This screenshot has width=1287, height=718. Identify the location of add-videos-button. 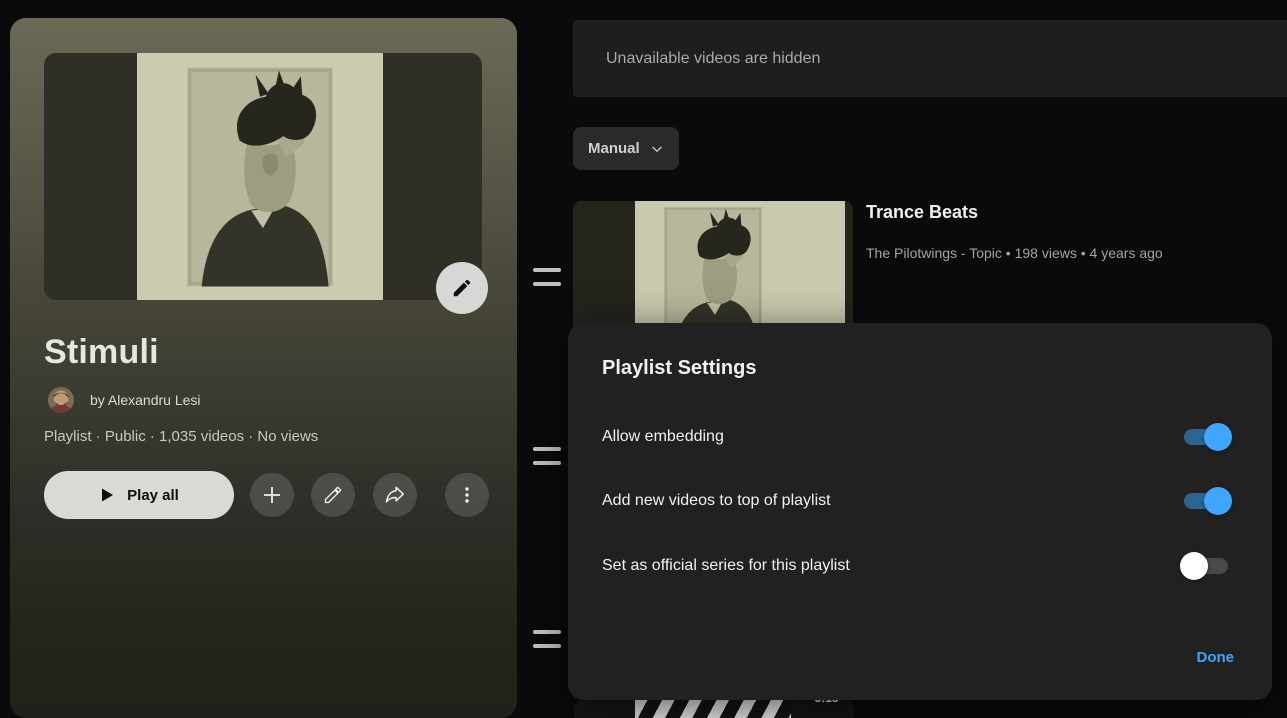
(272, 495).